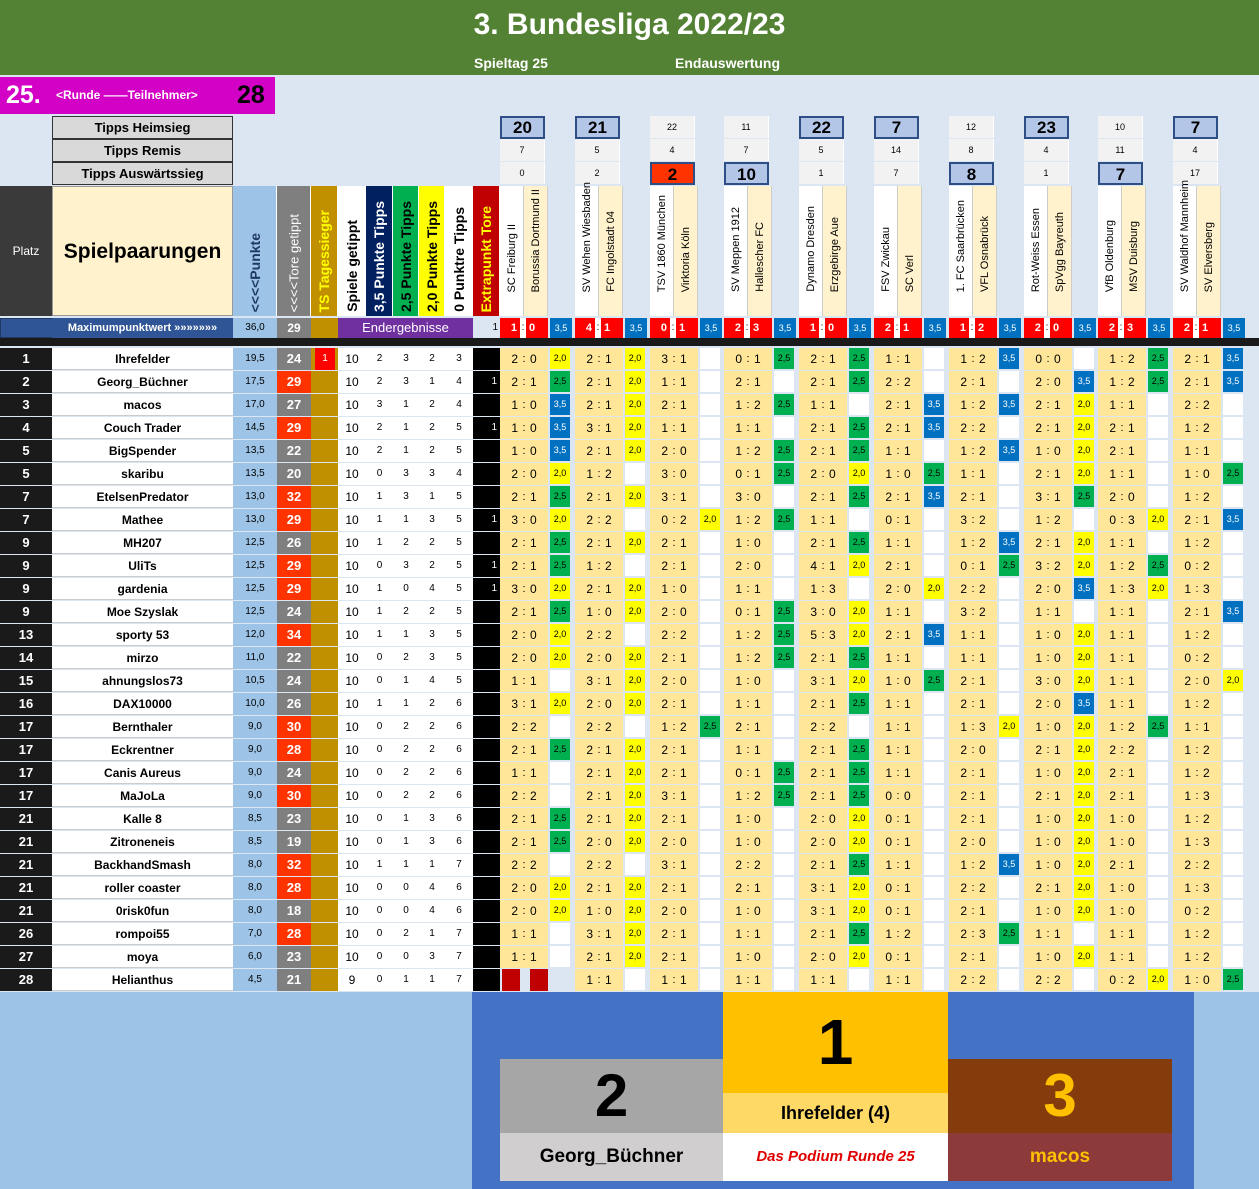  Describe the element at coordinates (821, 173) in the screenshot. I see `tip-away-4: 1` at that location.